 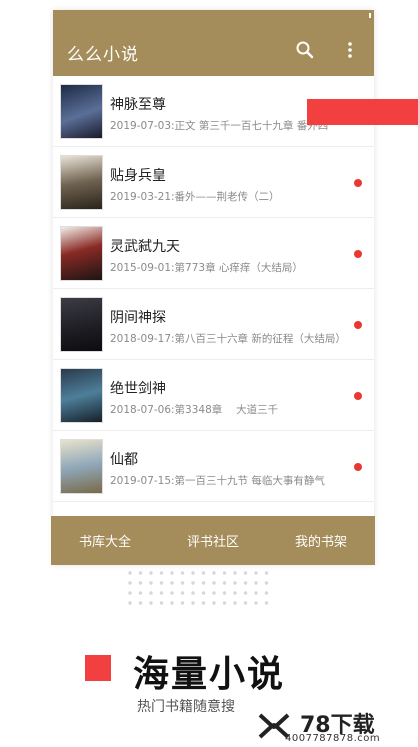 What do you see at coordinates (217, 481) in the screenshot?
I see `book-latest-chapter: 2019-07-15:第一百三十九节 每临大事有静气` at bounding box center [217, 481].